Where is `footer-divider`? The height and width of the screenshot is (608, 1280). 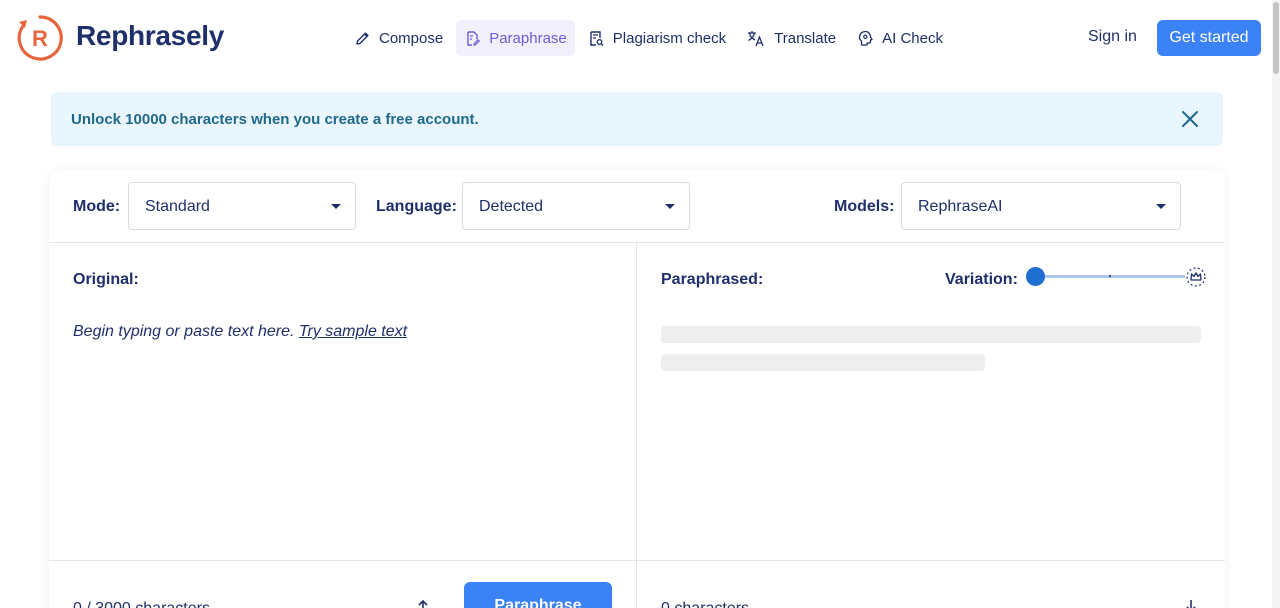 footer-divider is located at coordinates (637, 560).